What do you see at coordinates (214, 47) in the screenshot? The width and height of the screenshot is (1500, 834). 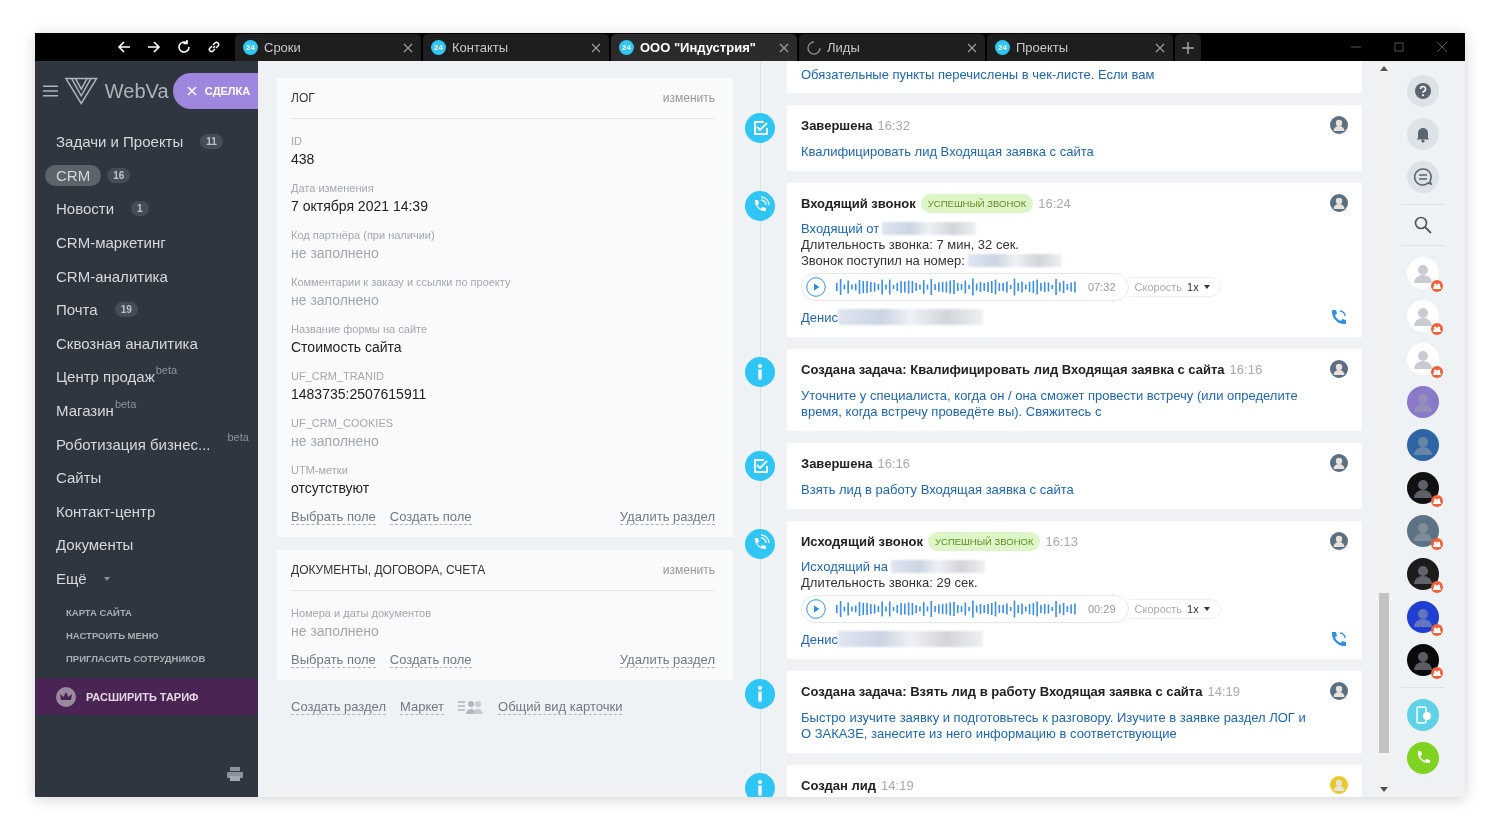 I see `link-icon` at bounding box center [214, 47].